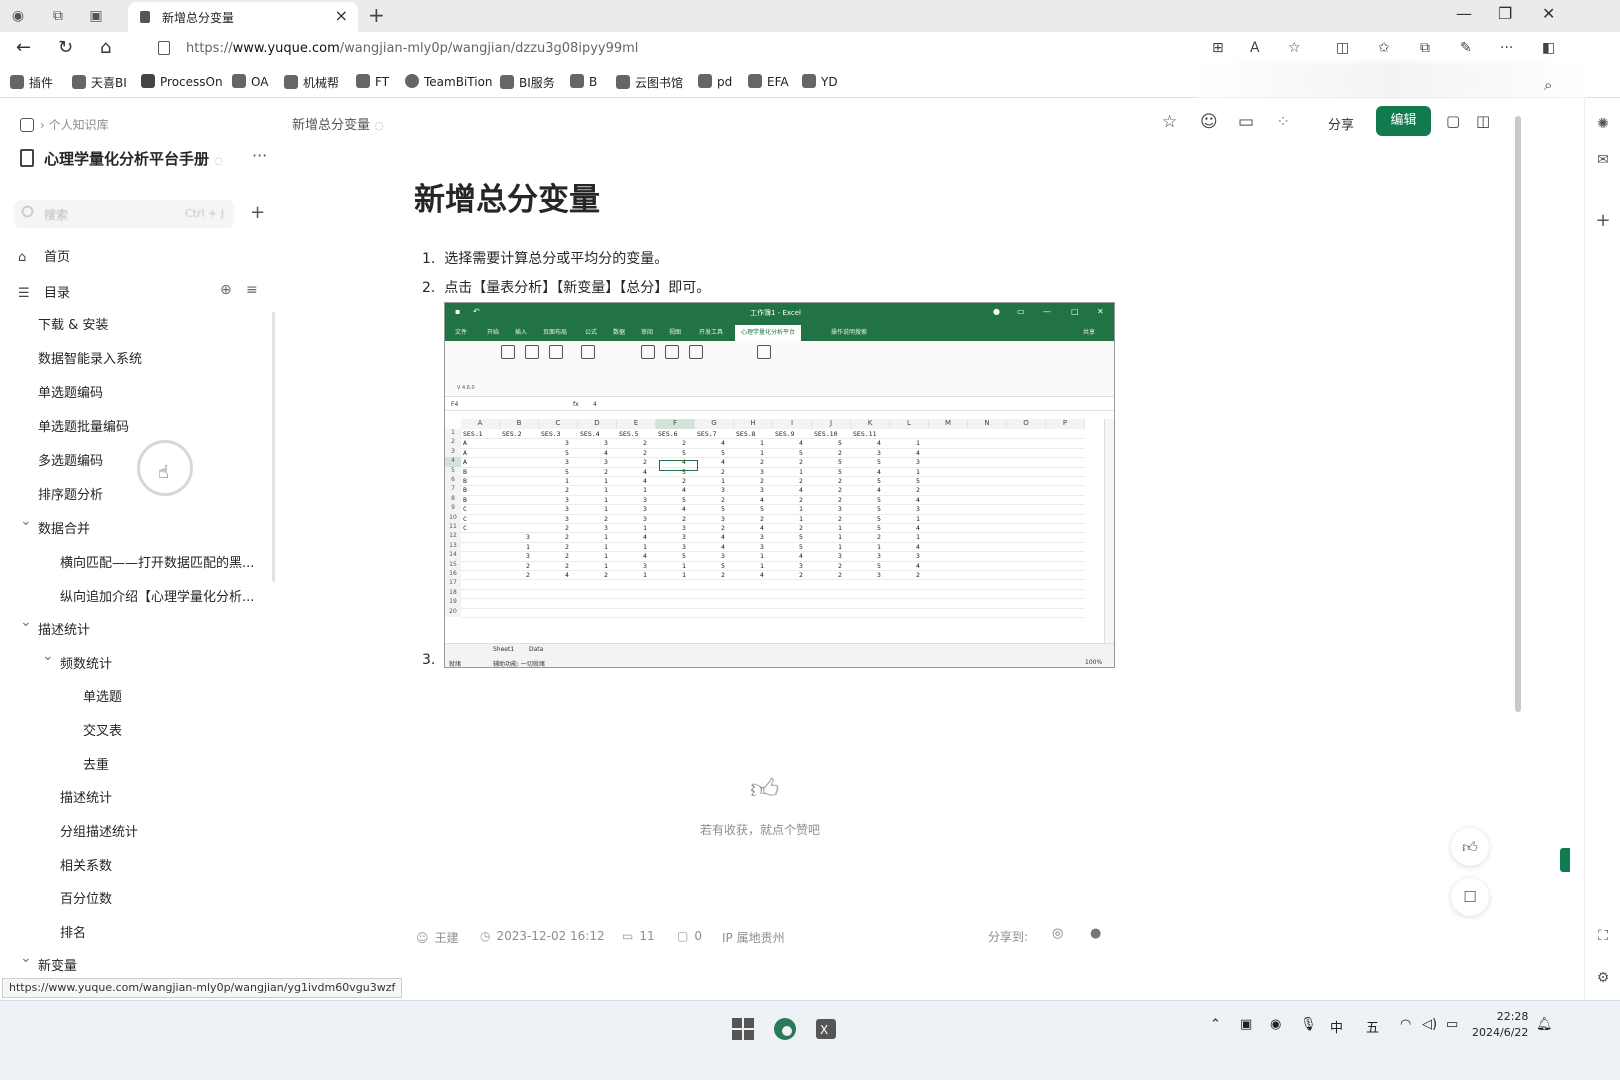 The image size is (1620, 1080). What do you see at coordinates (73, 931) in the screenshot?
I see `toc-item: 排名` at bounding box center [73, 931].